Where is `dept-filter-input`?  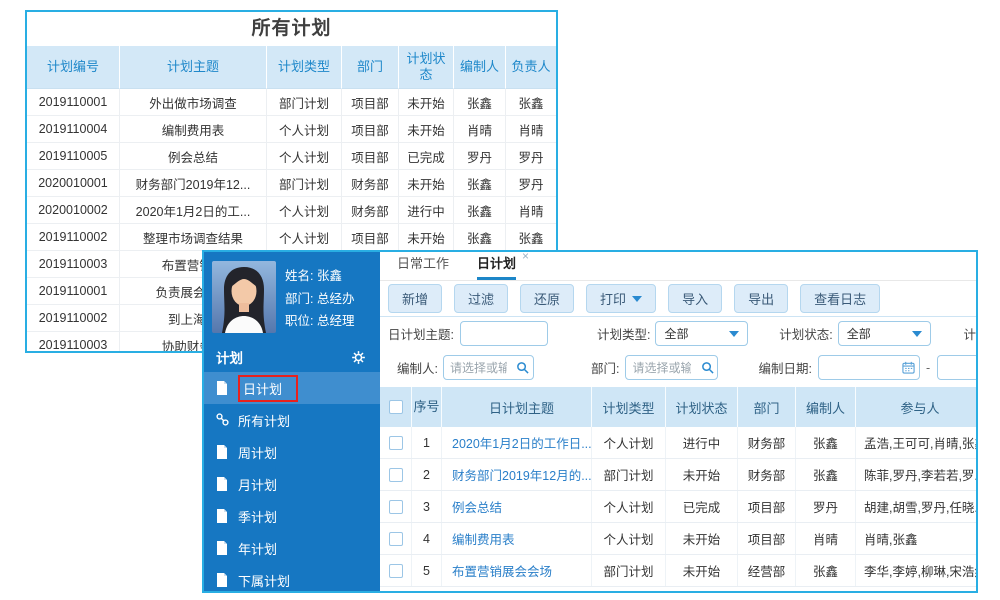
dept-filter-input is located at coordinates (662, 367).